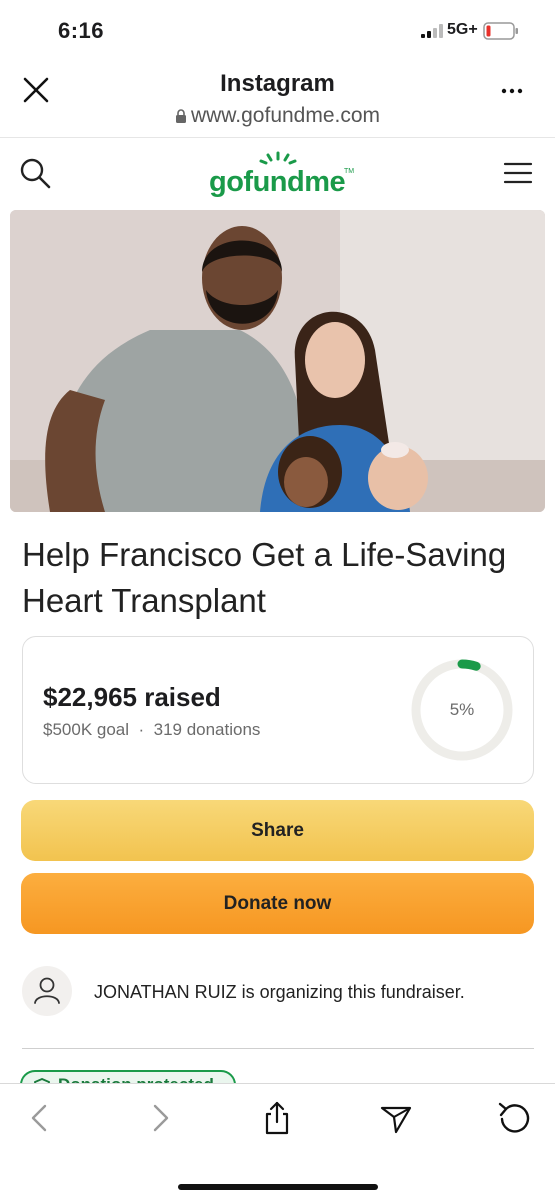  I want to click on site-nav: gofundme TM, so click(277, 175).